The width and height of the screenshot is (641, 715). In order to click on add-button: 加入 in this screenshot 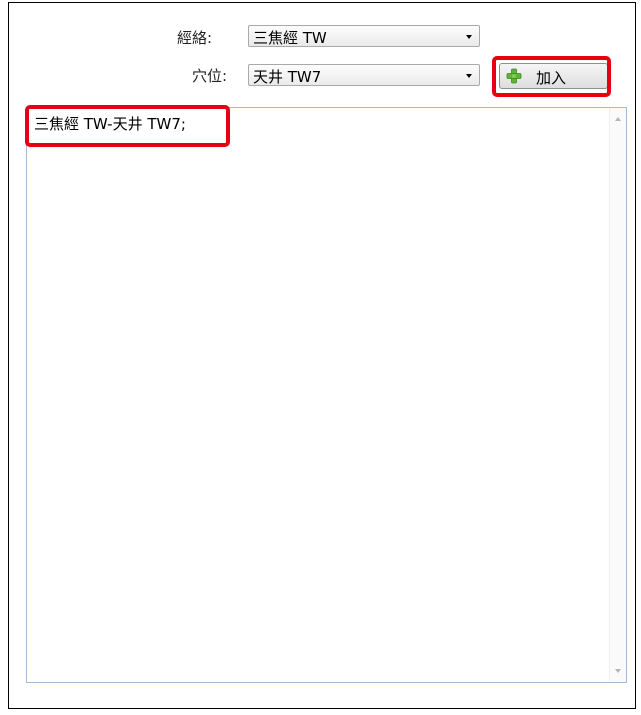, I will do `click(553, 76)`.